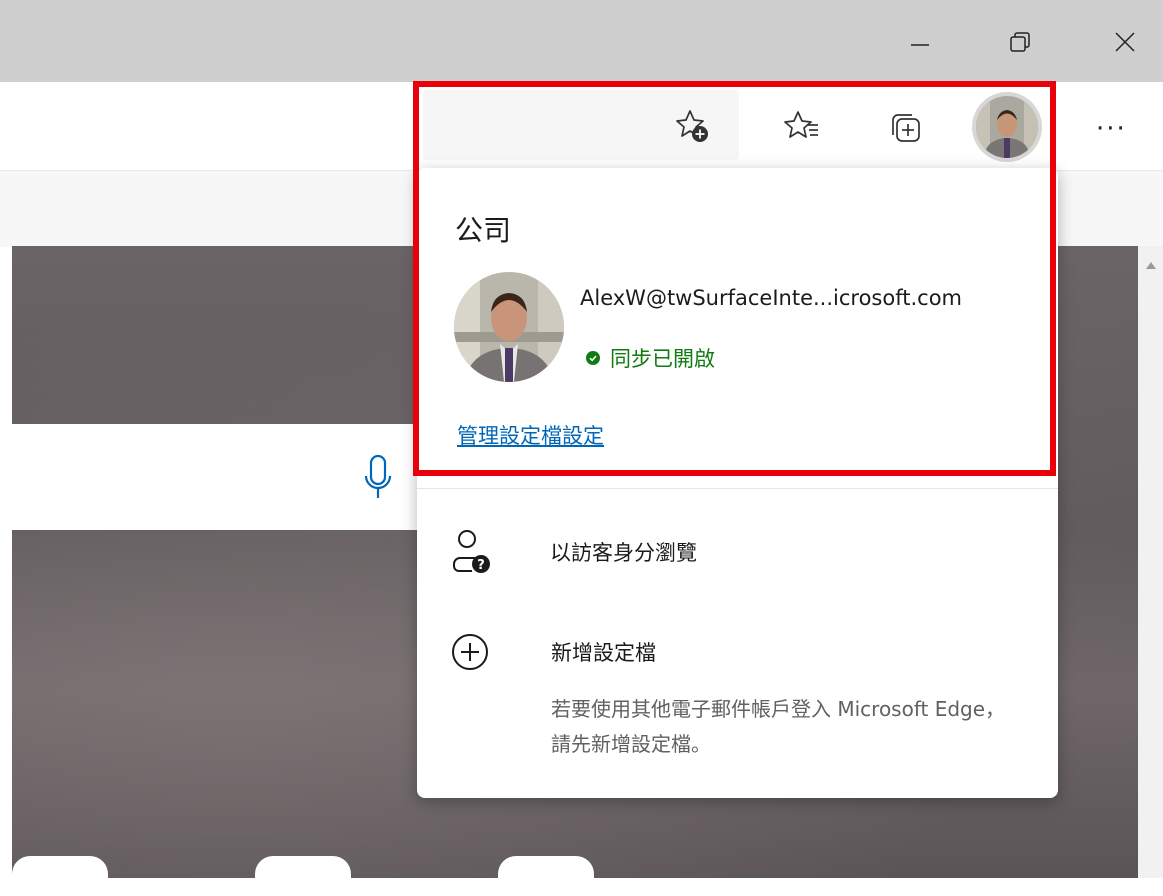 This screenshot has width=1163, height=896. I want to click on profile-button, so click(1007, 127).